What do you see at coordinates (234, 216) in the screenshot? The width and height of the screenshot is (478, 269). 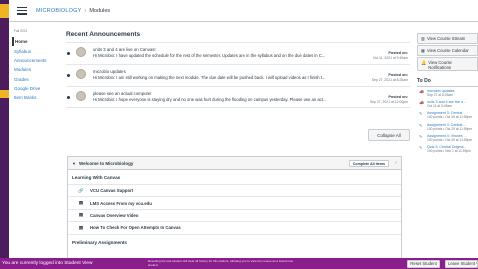 I see `module-item: ▤ Canvas Overview Video` at bounding box center [234, 216].